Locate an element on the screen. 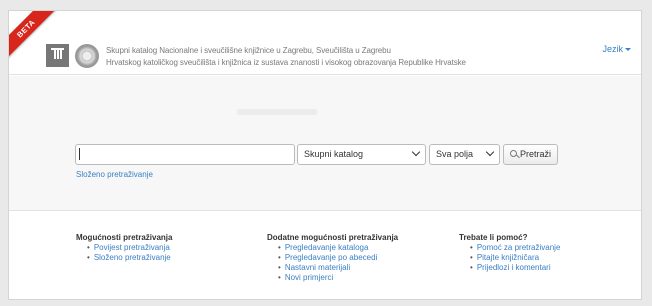 The height and width of the screenshot is (306, 652). footer-link-advanced-search: Složeno pretraživanje is located at coordinates (129, 258).